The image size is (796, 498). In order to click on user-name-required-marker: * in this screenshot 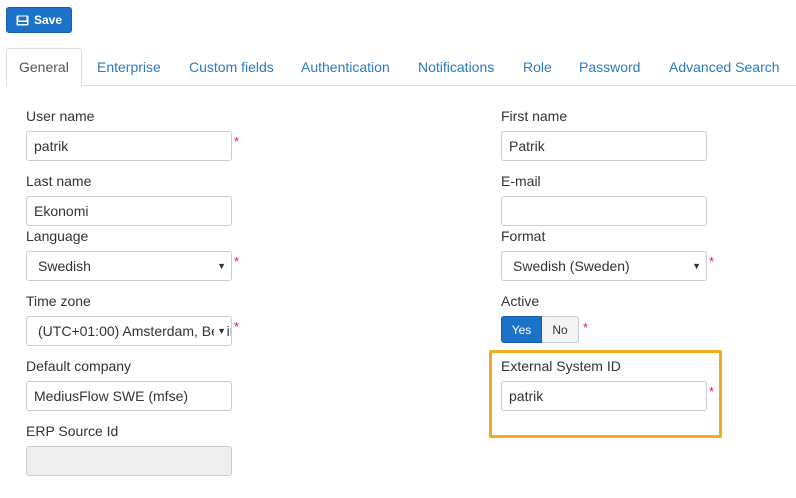, I will do `click(237, 141)`.